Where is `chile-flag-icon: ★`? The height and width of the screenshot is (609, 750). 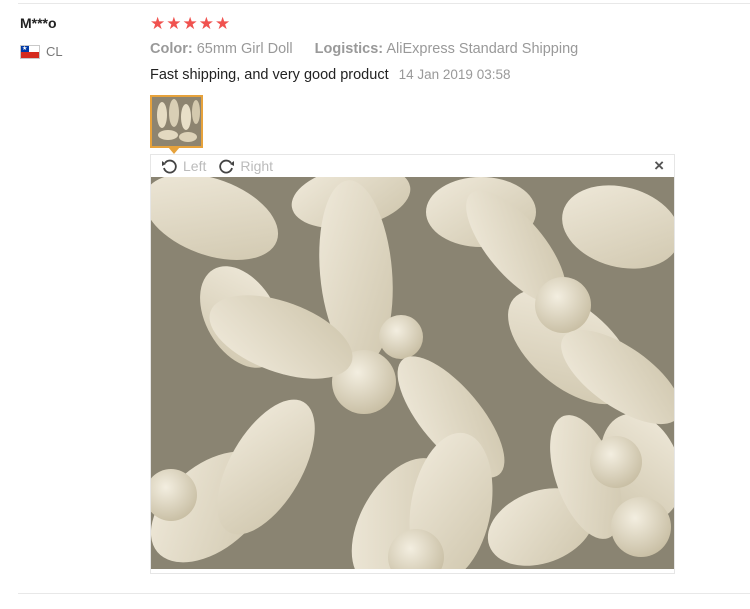
chile-flag-icon: ★ is located at coordinates (30, 51).